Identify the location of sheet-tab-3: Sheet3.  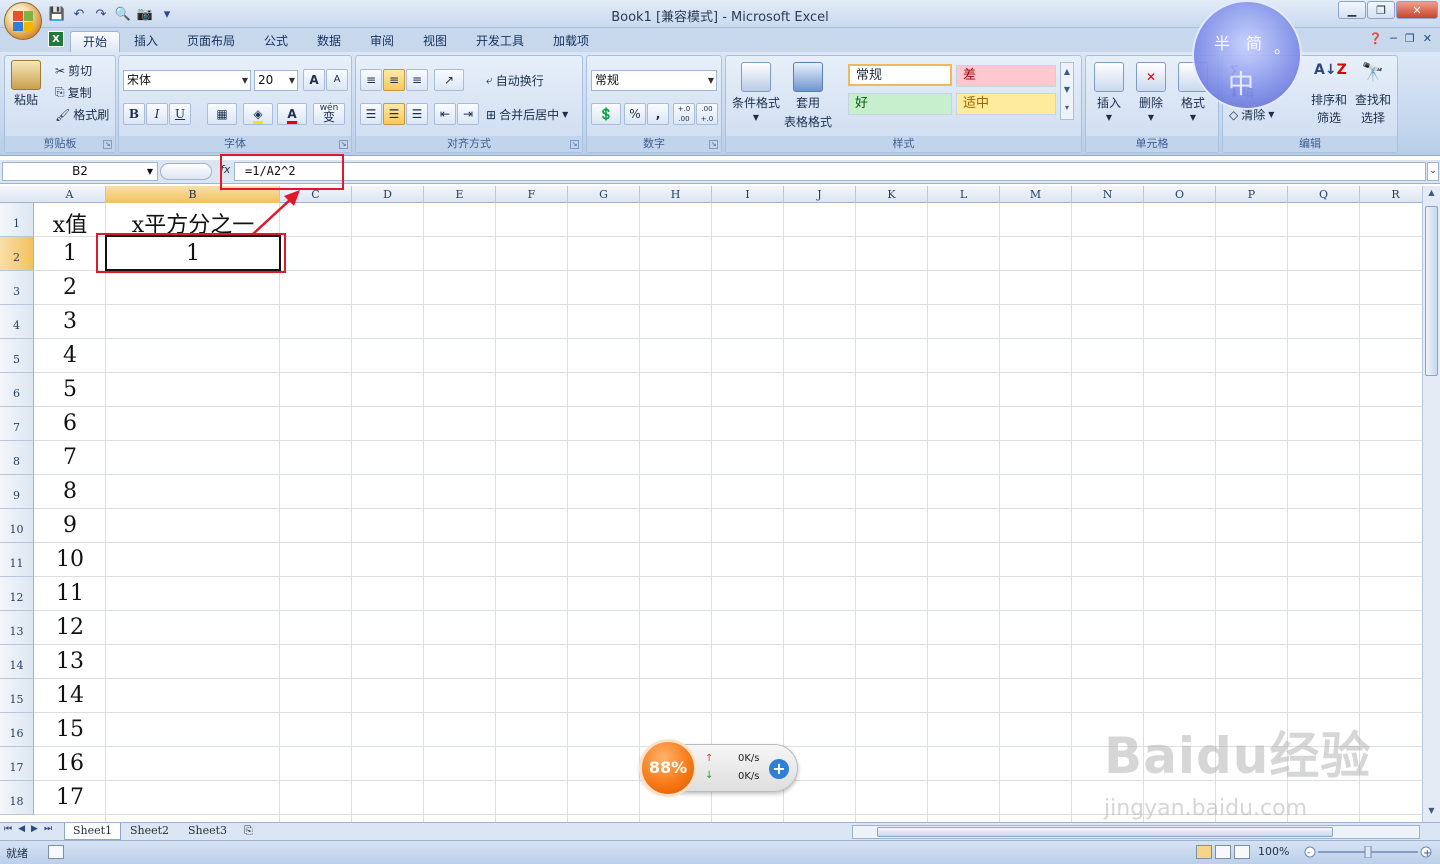
(207, 831).